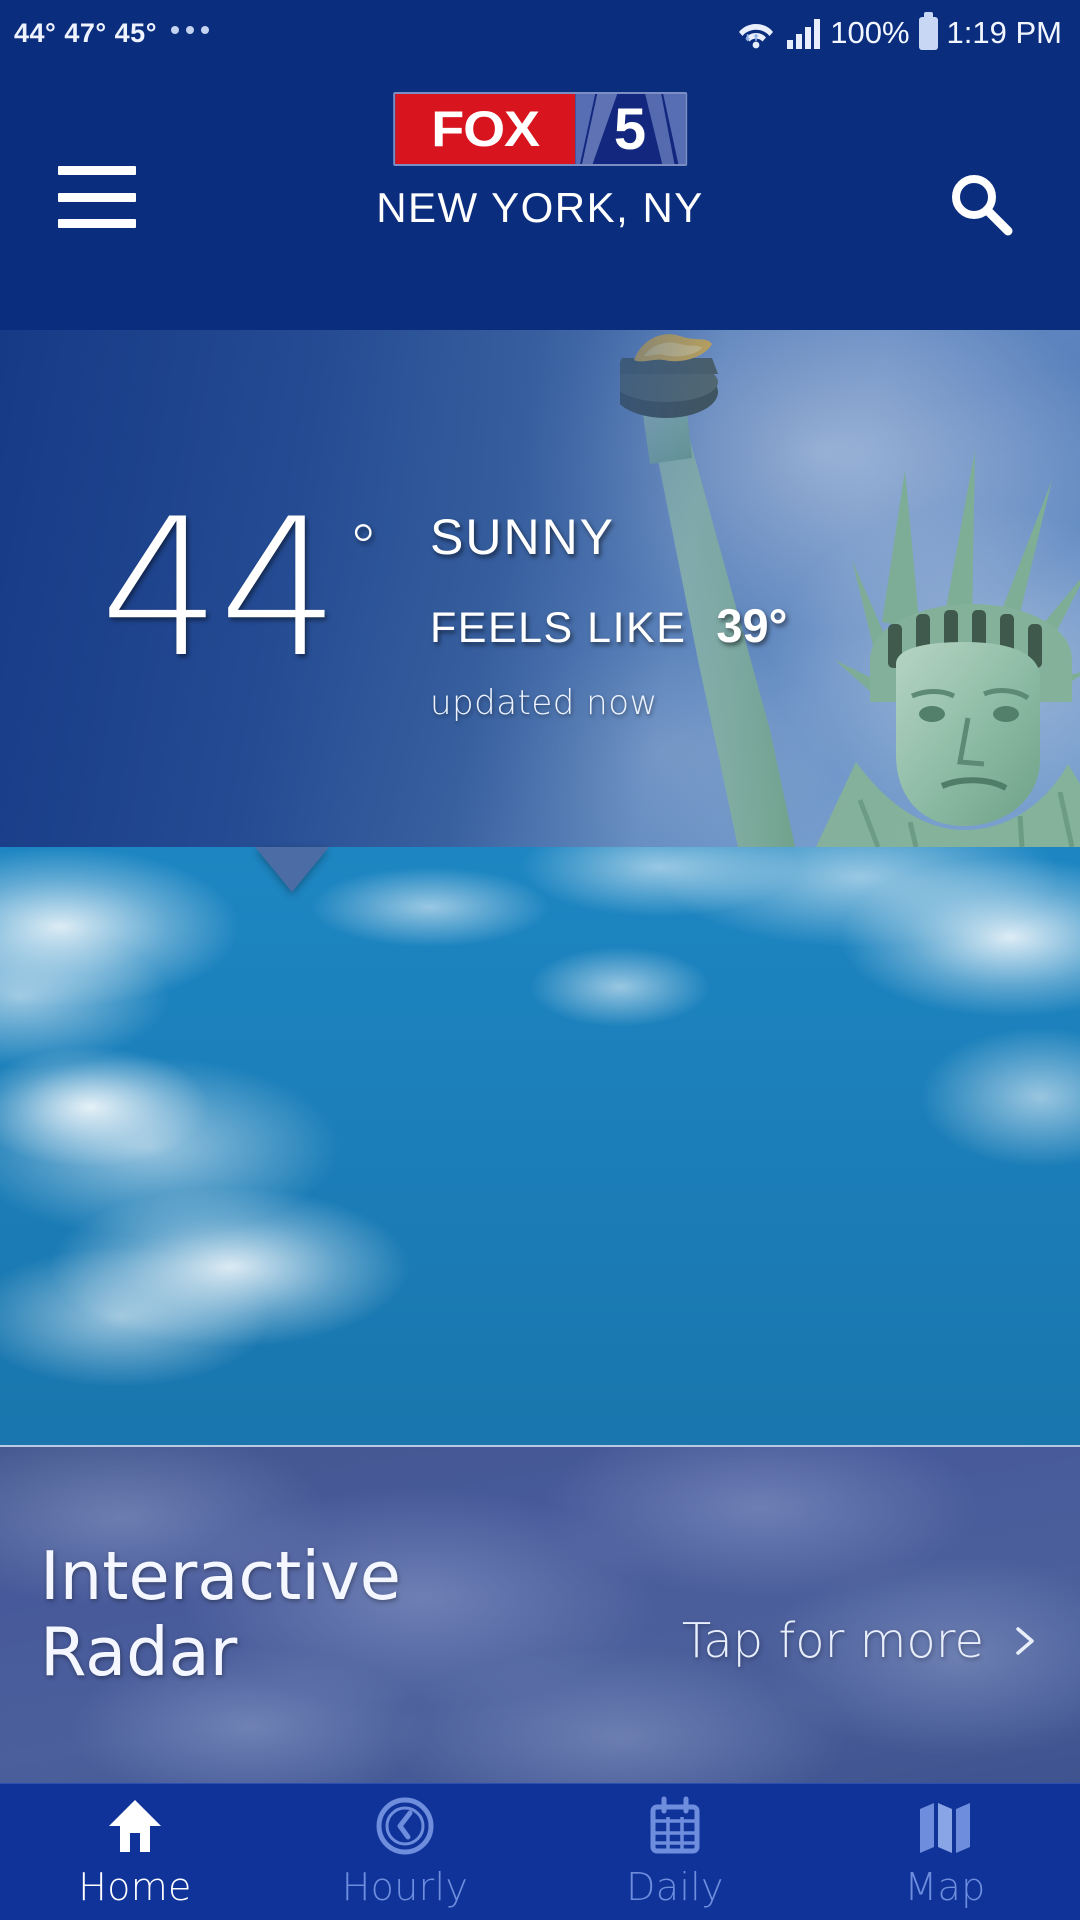 The width and height of the screenshot is (1080, 1920). What do you see at coordinates (981, 205) in the screenshot?
I see `search-icon` at bounding box center [981, 205].